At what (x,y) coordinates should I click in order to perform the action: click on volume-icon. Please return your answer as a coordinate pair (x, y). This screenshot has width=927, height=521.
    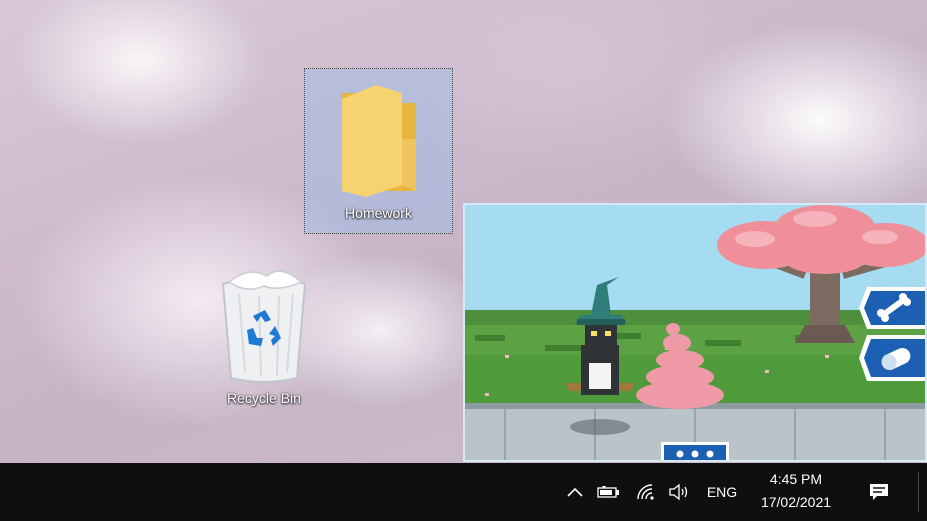
    Looking at the image, I should click on (678, 492).